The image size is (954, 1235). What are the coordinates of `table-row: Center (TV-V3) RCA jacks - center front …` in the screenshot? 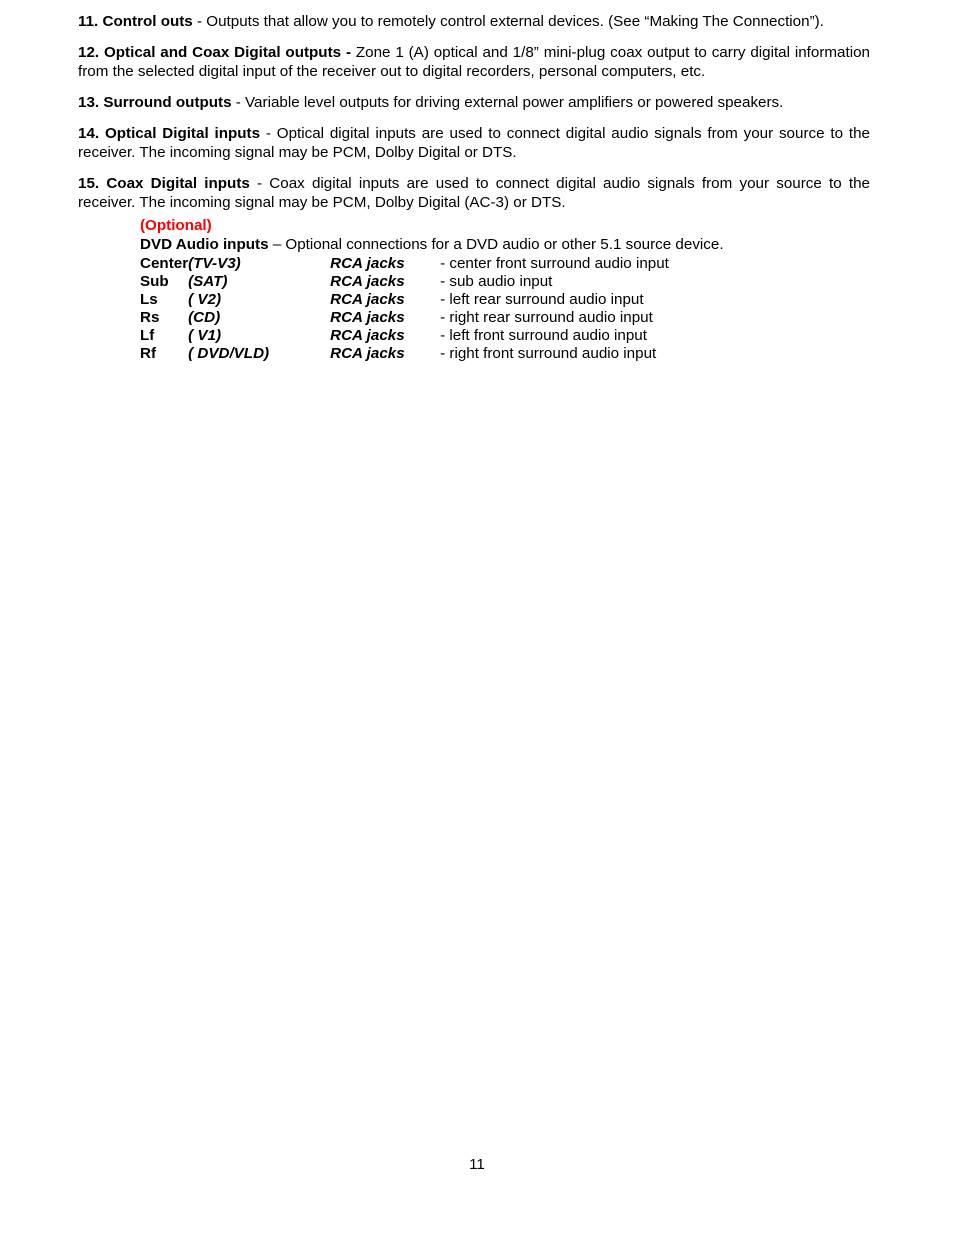 It's located at (404, 264).